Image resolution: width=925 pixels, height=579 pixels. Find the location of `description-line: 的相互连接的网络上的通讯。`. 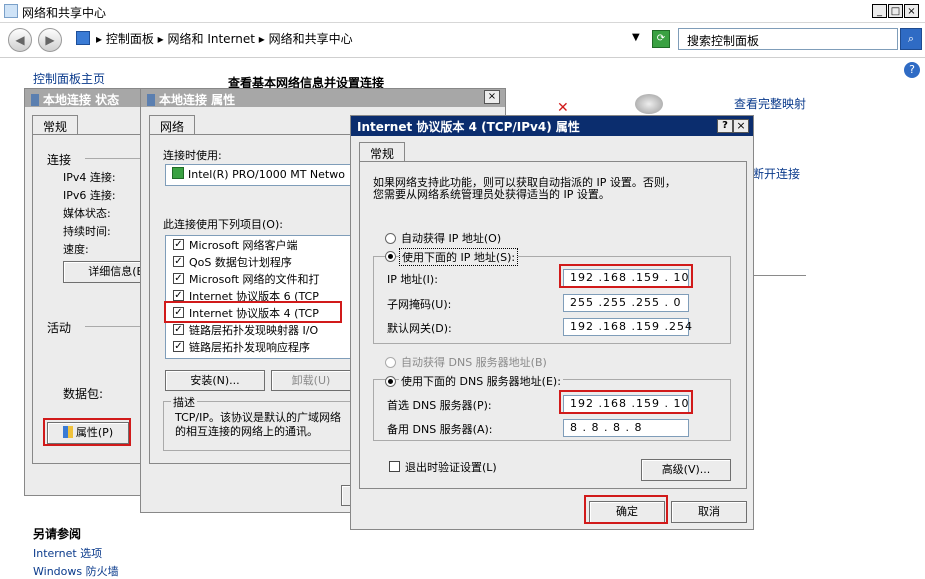

description-line: 的相互连接的网络上的通讯。 is located at coordinates (246, 431).